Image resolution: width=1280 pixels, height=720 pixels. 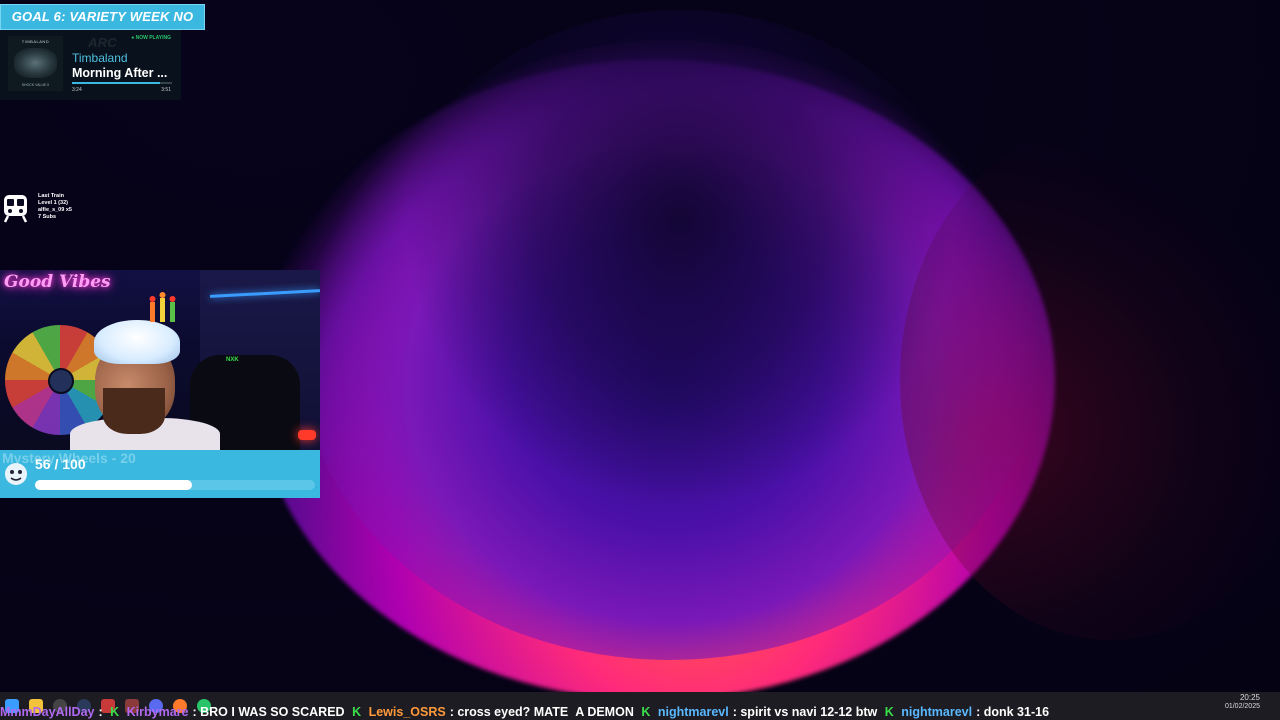 What do you see at coordinates (134, 411) in the screenshot?
I see `streamer-beard` at bounding box center [134, 411].